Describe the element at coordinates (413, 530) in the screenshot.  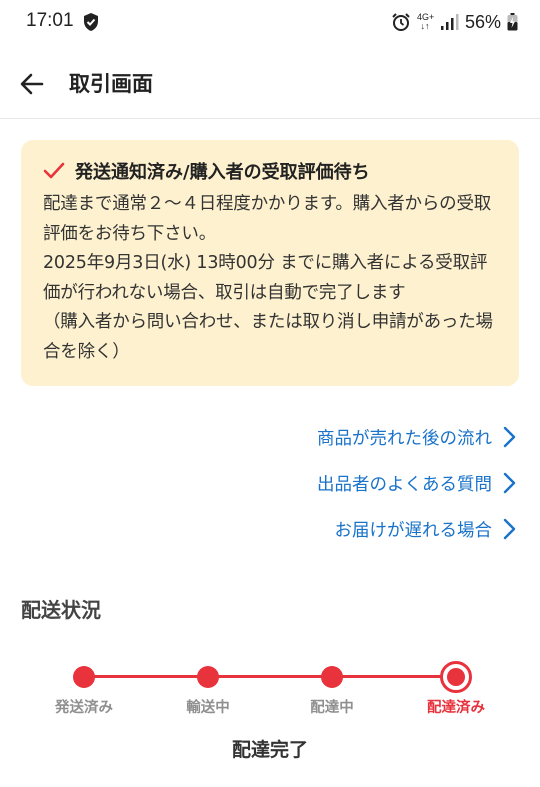
I see `link-label: お届けが遅れる場合` at that location.